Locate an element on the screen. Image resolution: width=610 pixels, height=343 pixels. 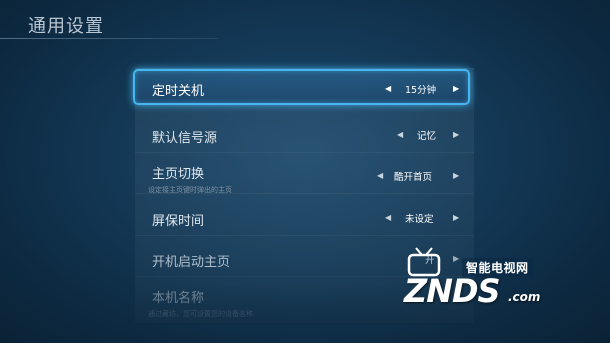
setting-label: 开机启动主页 is located at coordinates (191, 262).